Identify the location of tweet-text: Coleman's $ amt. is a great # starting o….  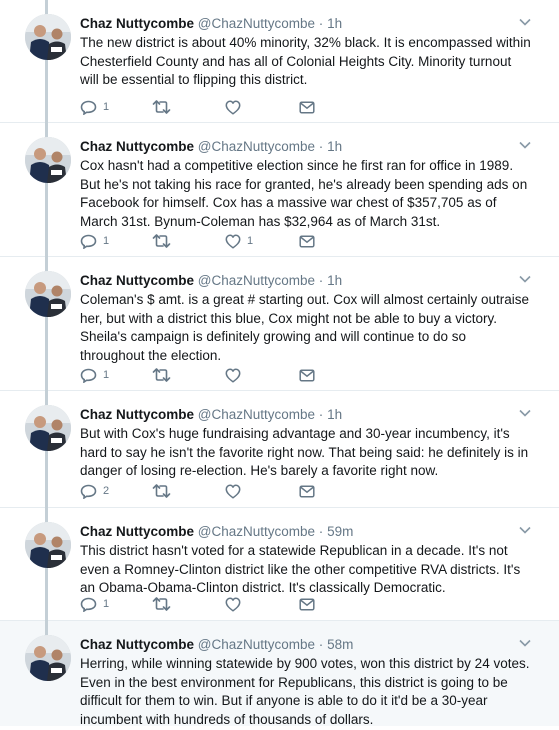
(305, 328).